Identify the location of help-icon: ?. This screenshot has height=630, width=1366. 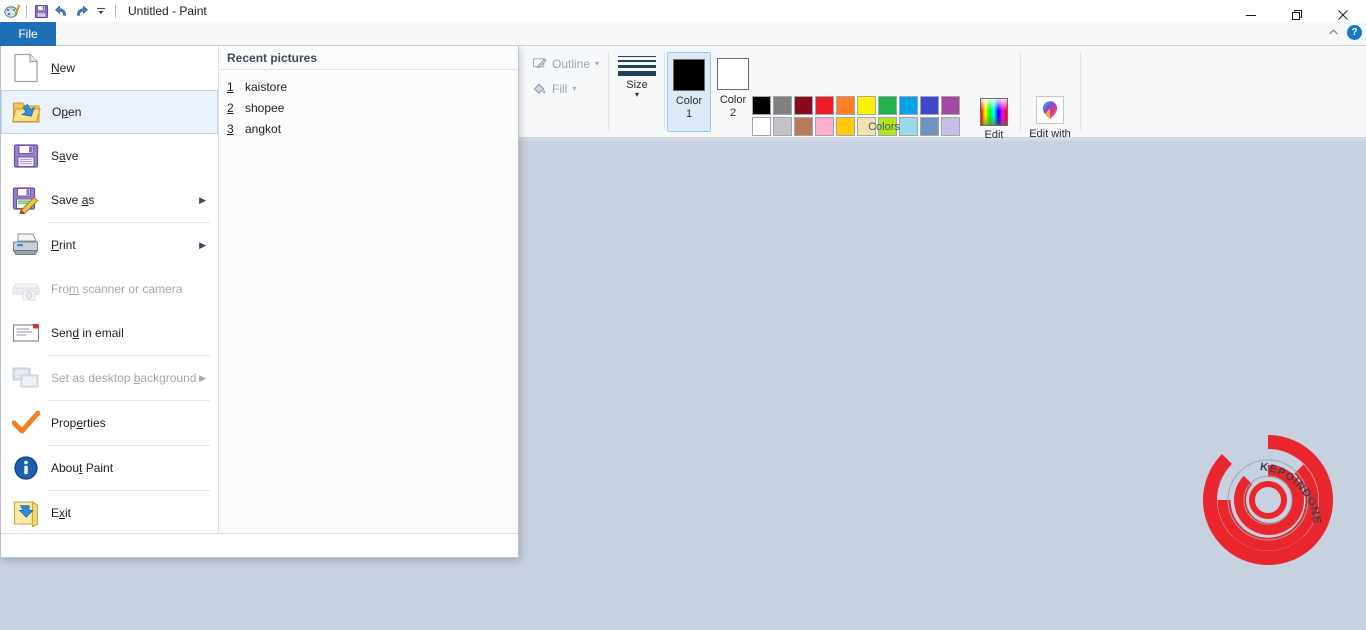
(1354, 32).